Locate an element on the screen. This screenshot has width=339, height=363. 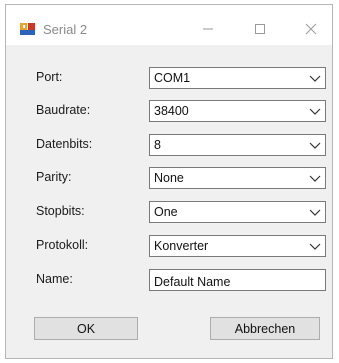
minimize-icon is located at coordinates (208, 29).